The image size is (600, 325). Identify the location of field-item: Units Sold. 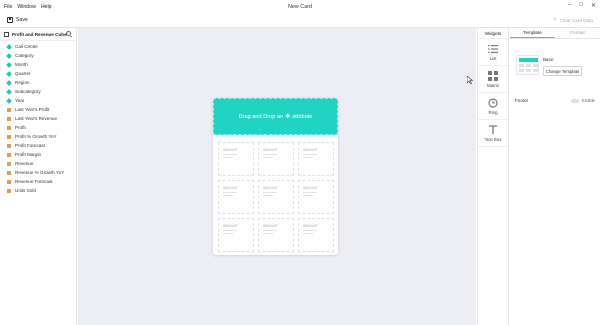
(38, 190).